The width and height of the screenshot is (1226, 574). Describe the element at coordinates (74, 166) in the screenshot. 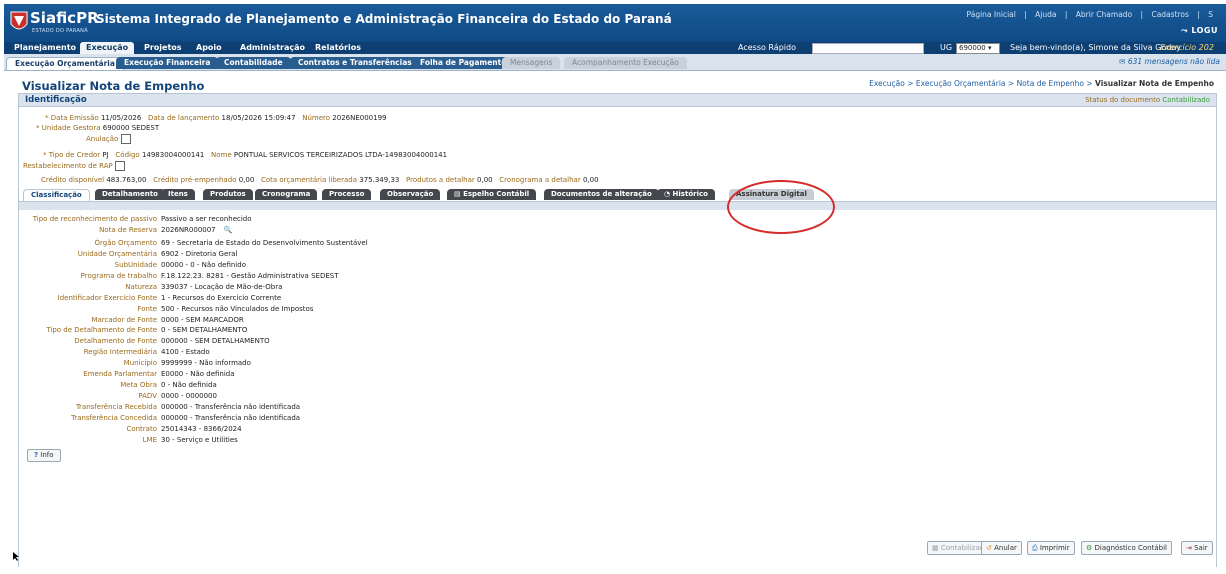

I see `restabelecimento-row: Restabelecimento de RAP` at that location.